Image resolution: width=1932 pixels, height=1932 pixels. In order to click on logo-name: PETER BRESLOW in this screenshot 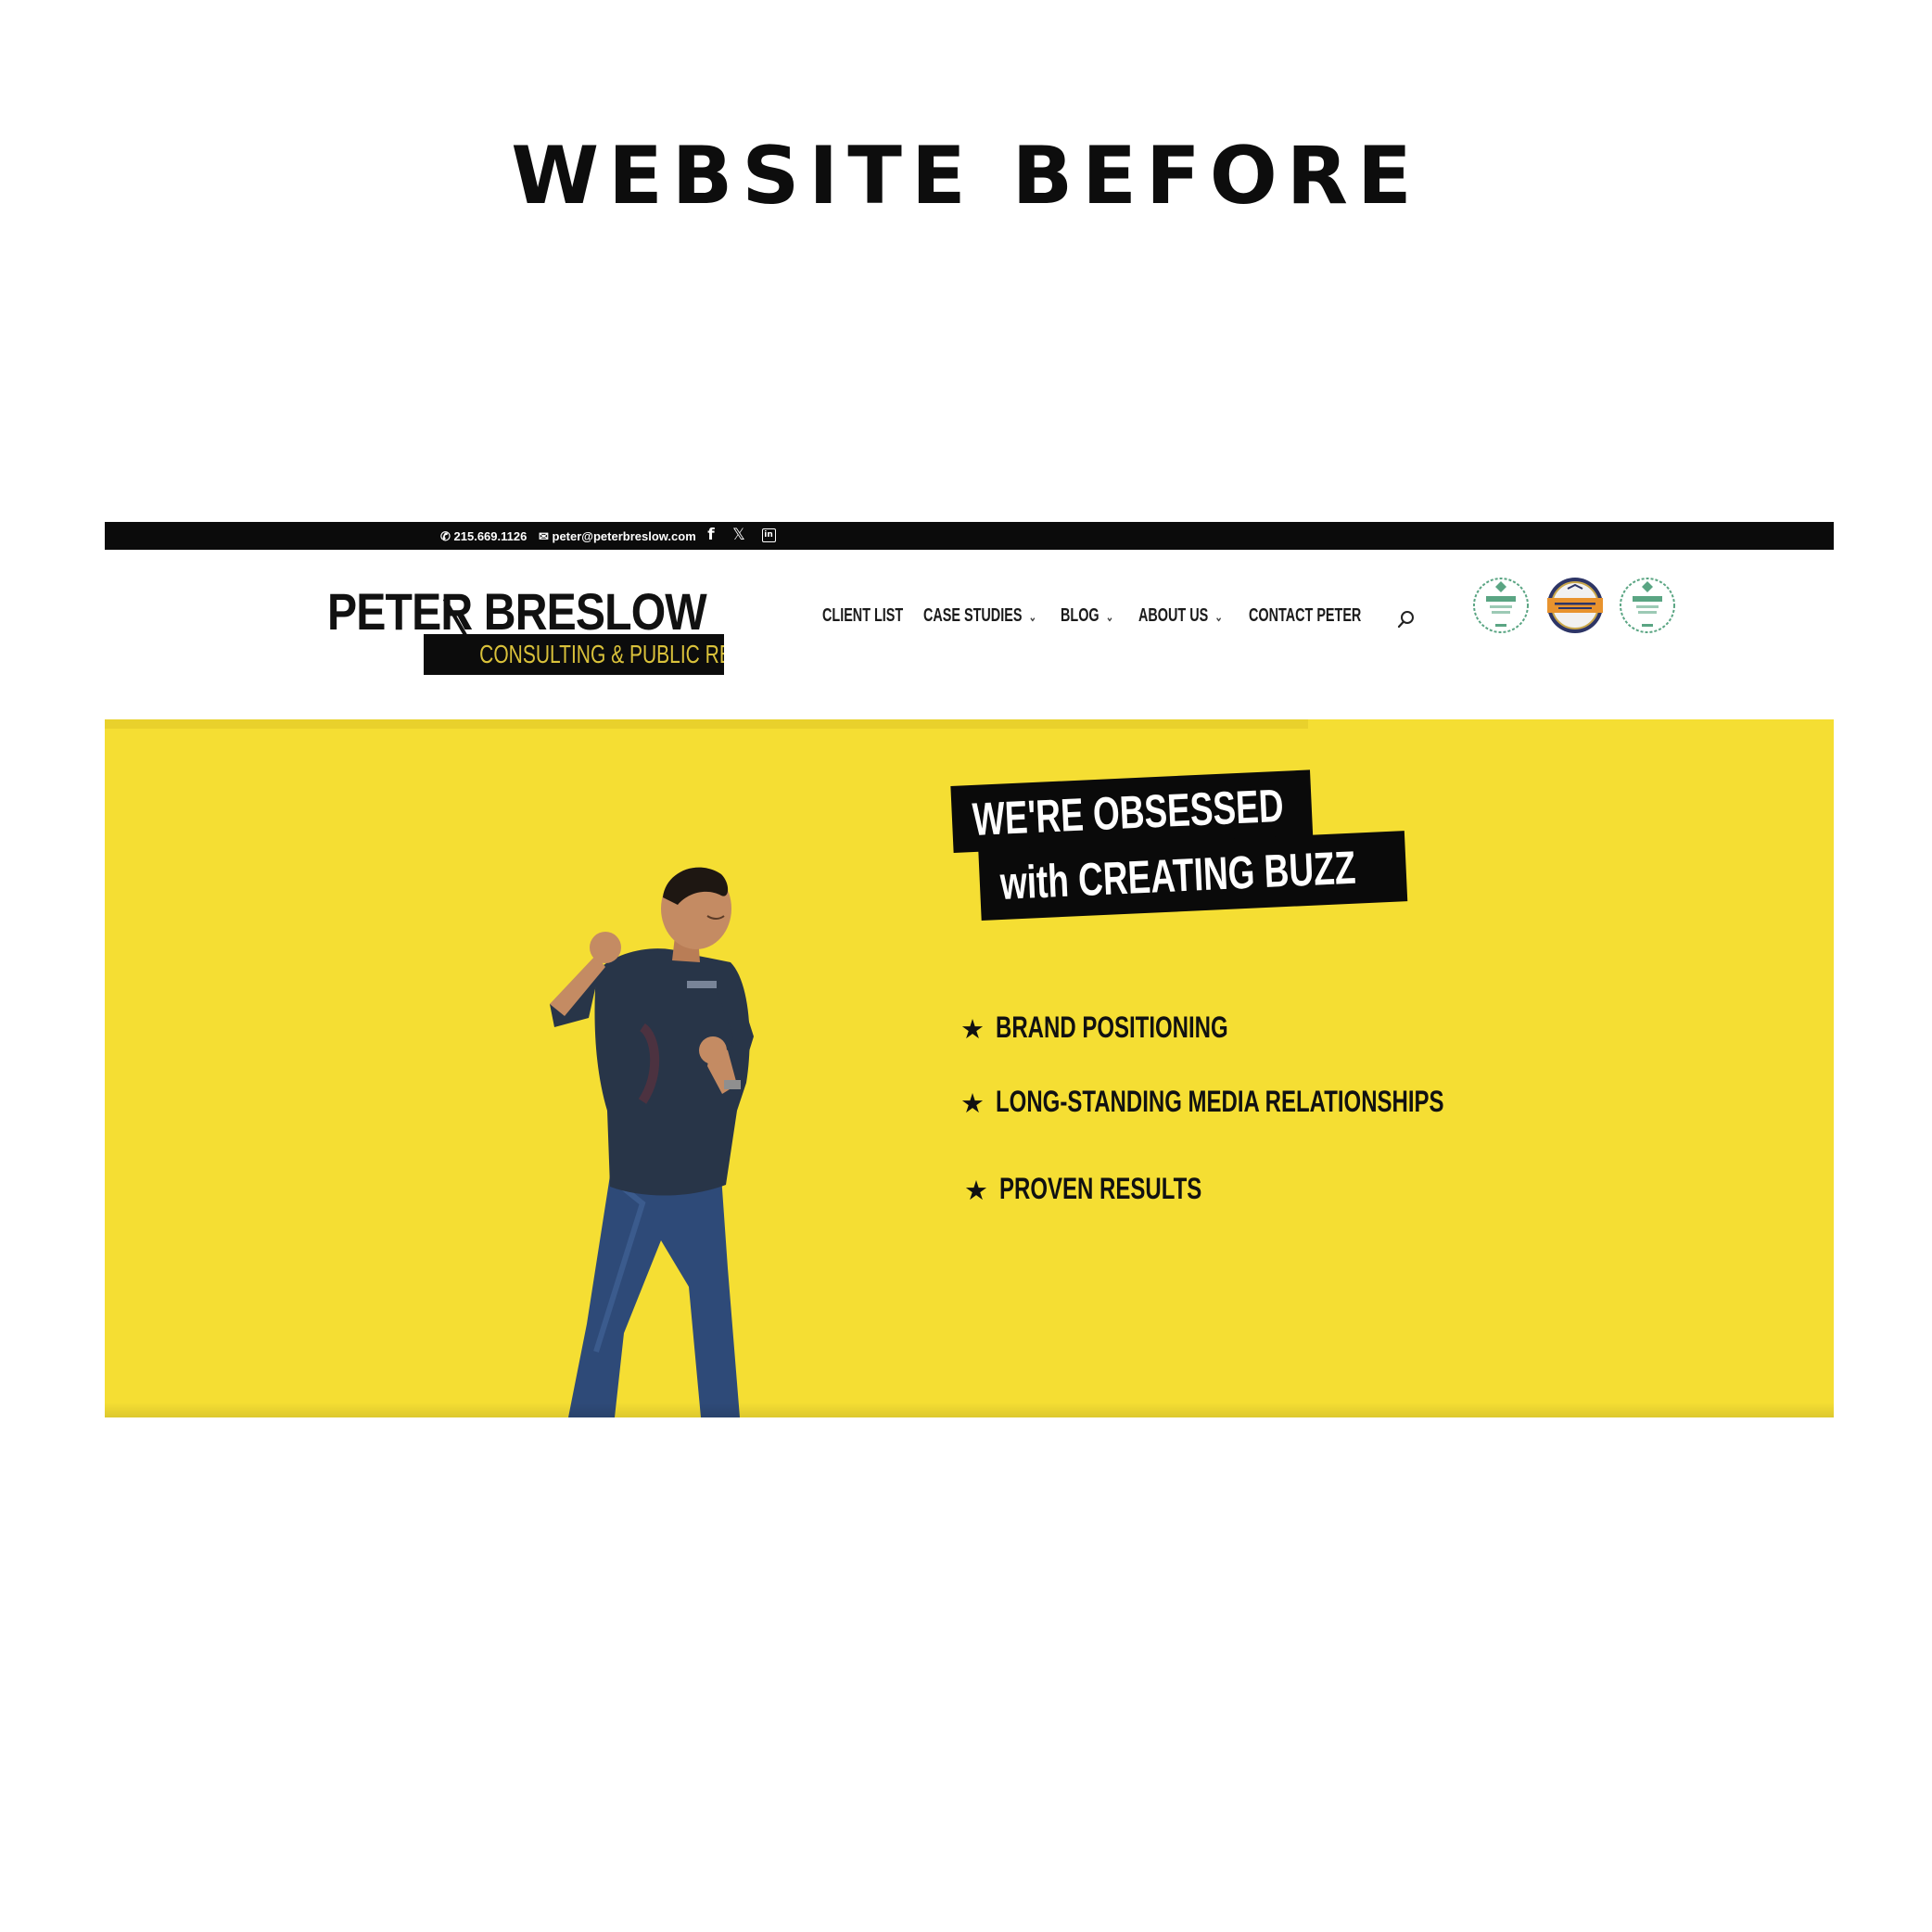, I will do `click(517, 611)`.